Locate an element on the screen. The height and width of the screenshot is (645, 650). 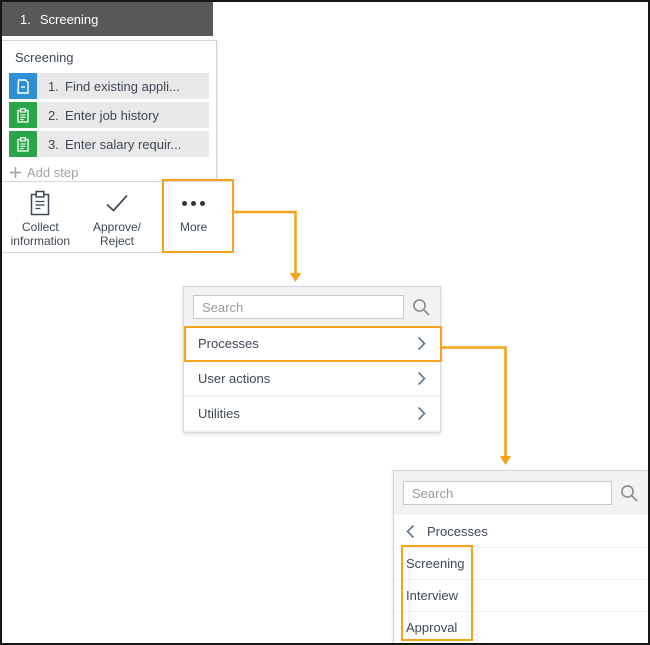
stage-number: 1. is located at coordinates (25, 19).